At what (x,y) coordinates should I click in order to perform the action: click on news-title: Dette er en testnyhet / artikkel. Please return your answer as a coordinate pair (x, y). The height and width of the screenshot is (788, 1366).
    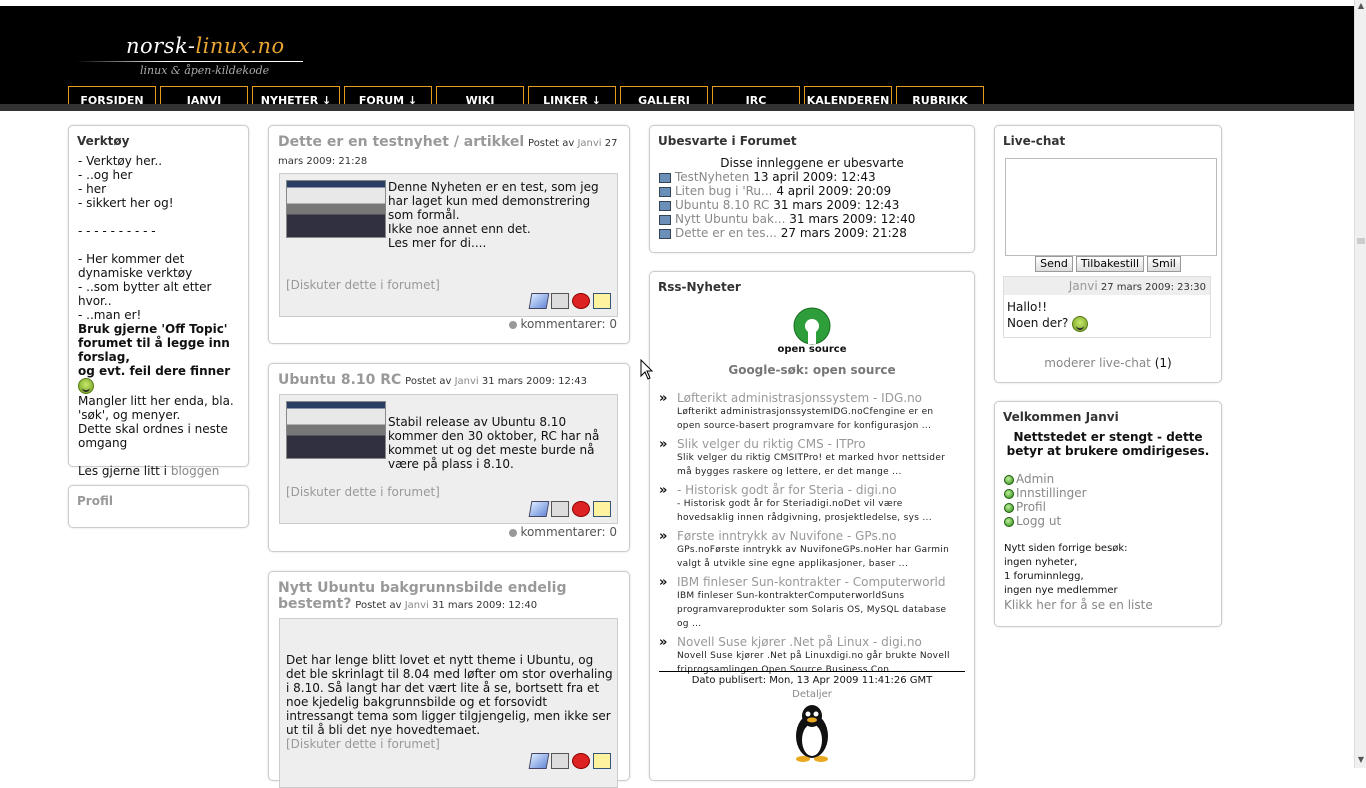
    Looking at the image, I should click on (401, 142).